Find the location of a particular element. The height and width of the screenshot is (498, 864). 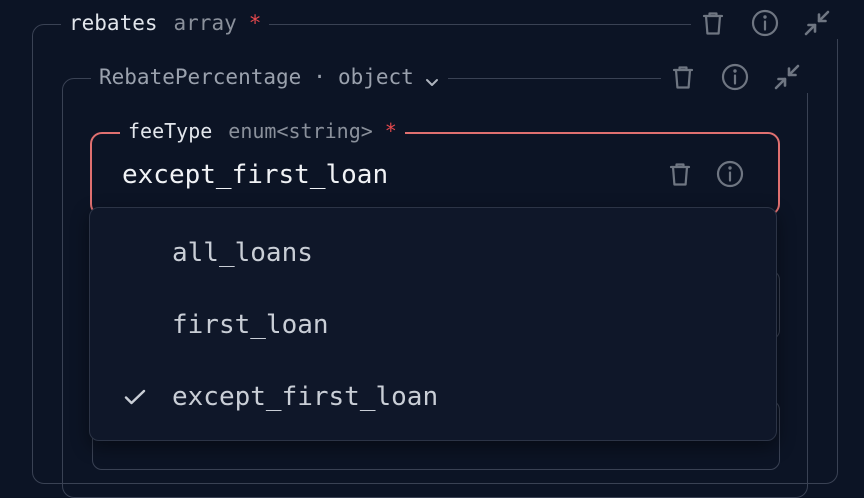

dropdown-option-all-loans: all_loans is located at coordinates (433, 253).